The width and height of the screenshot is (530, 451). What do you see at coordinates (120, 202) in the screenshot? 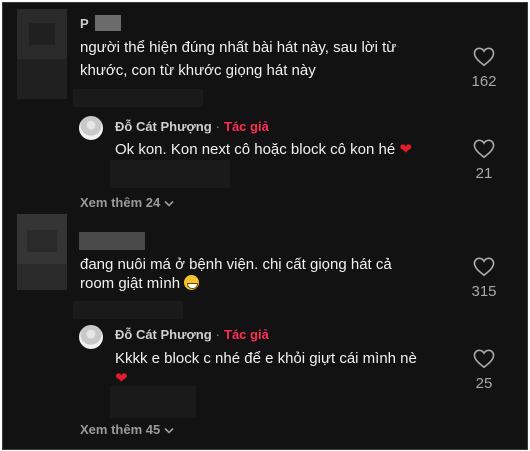
I see `view-more-label: Xem thêm 24` at bounding box center [120, 202].